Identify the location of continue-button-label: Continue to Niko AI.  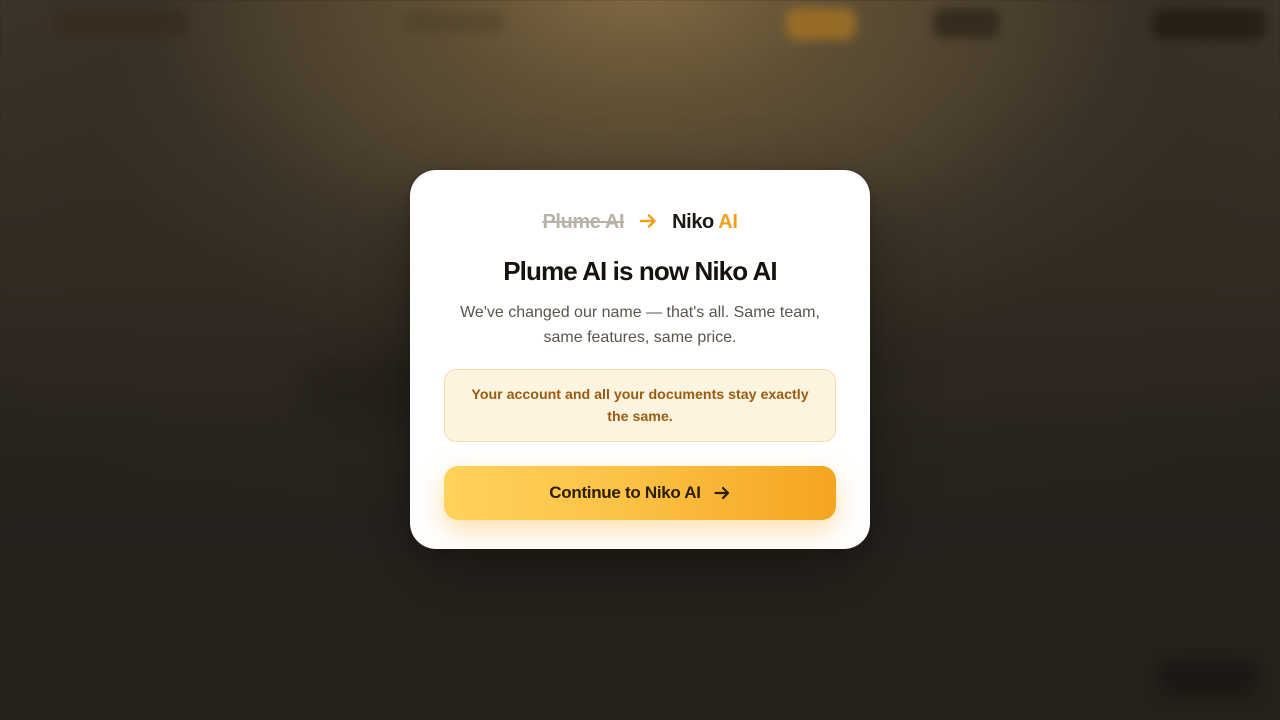
(625, 492).